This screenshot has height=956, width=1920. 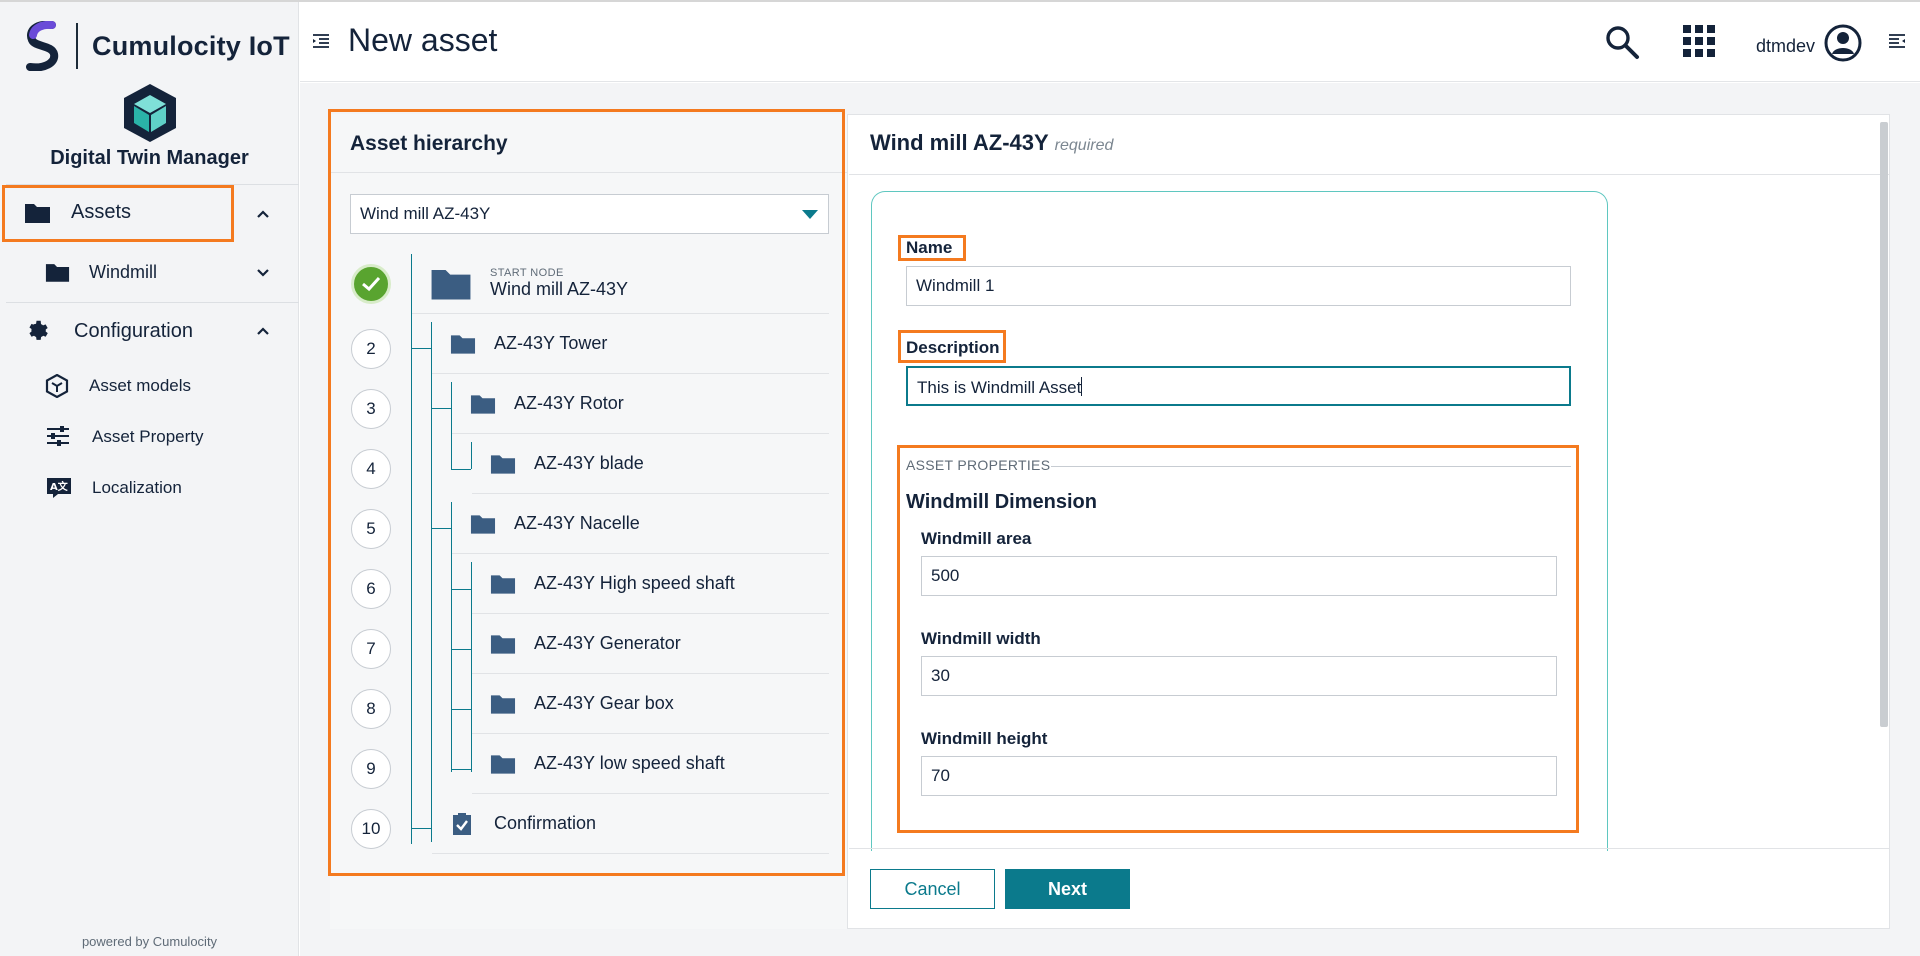 What do you see at coordinates (1239, 576) in the screenshot?
I see `area-field: 500` at bounding box center [1239, 576].